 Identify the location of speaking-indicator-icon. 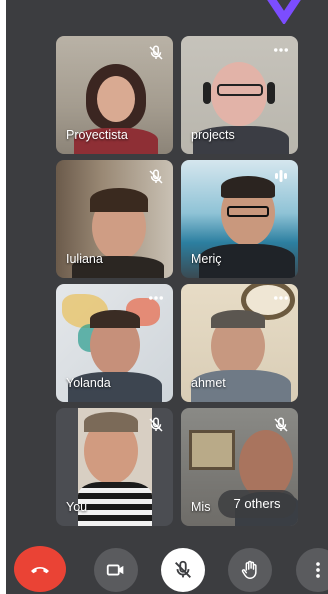
(281, 176).